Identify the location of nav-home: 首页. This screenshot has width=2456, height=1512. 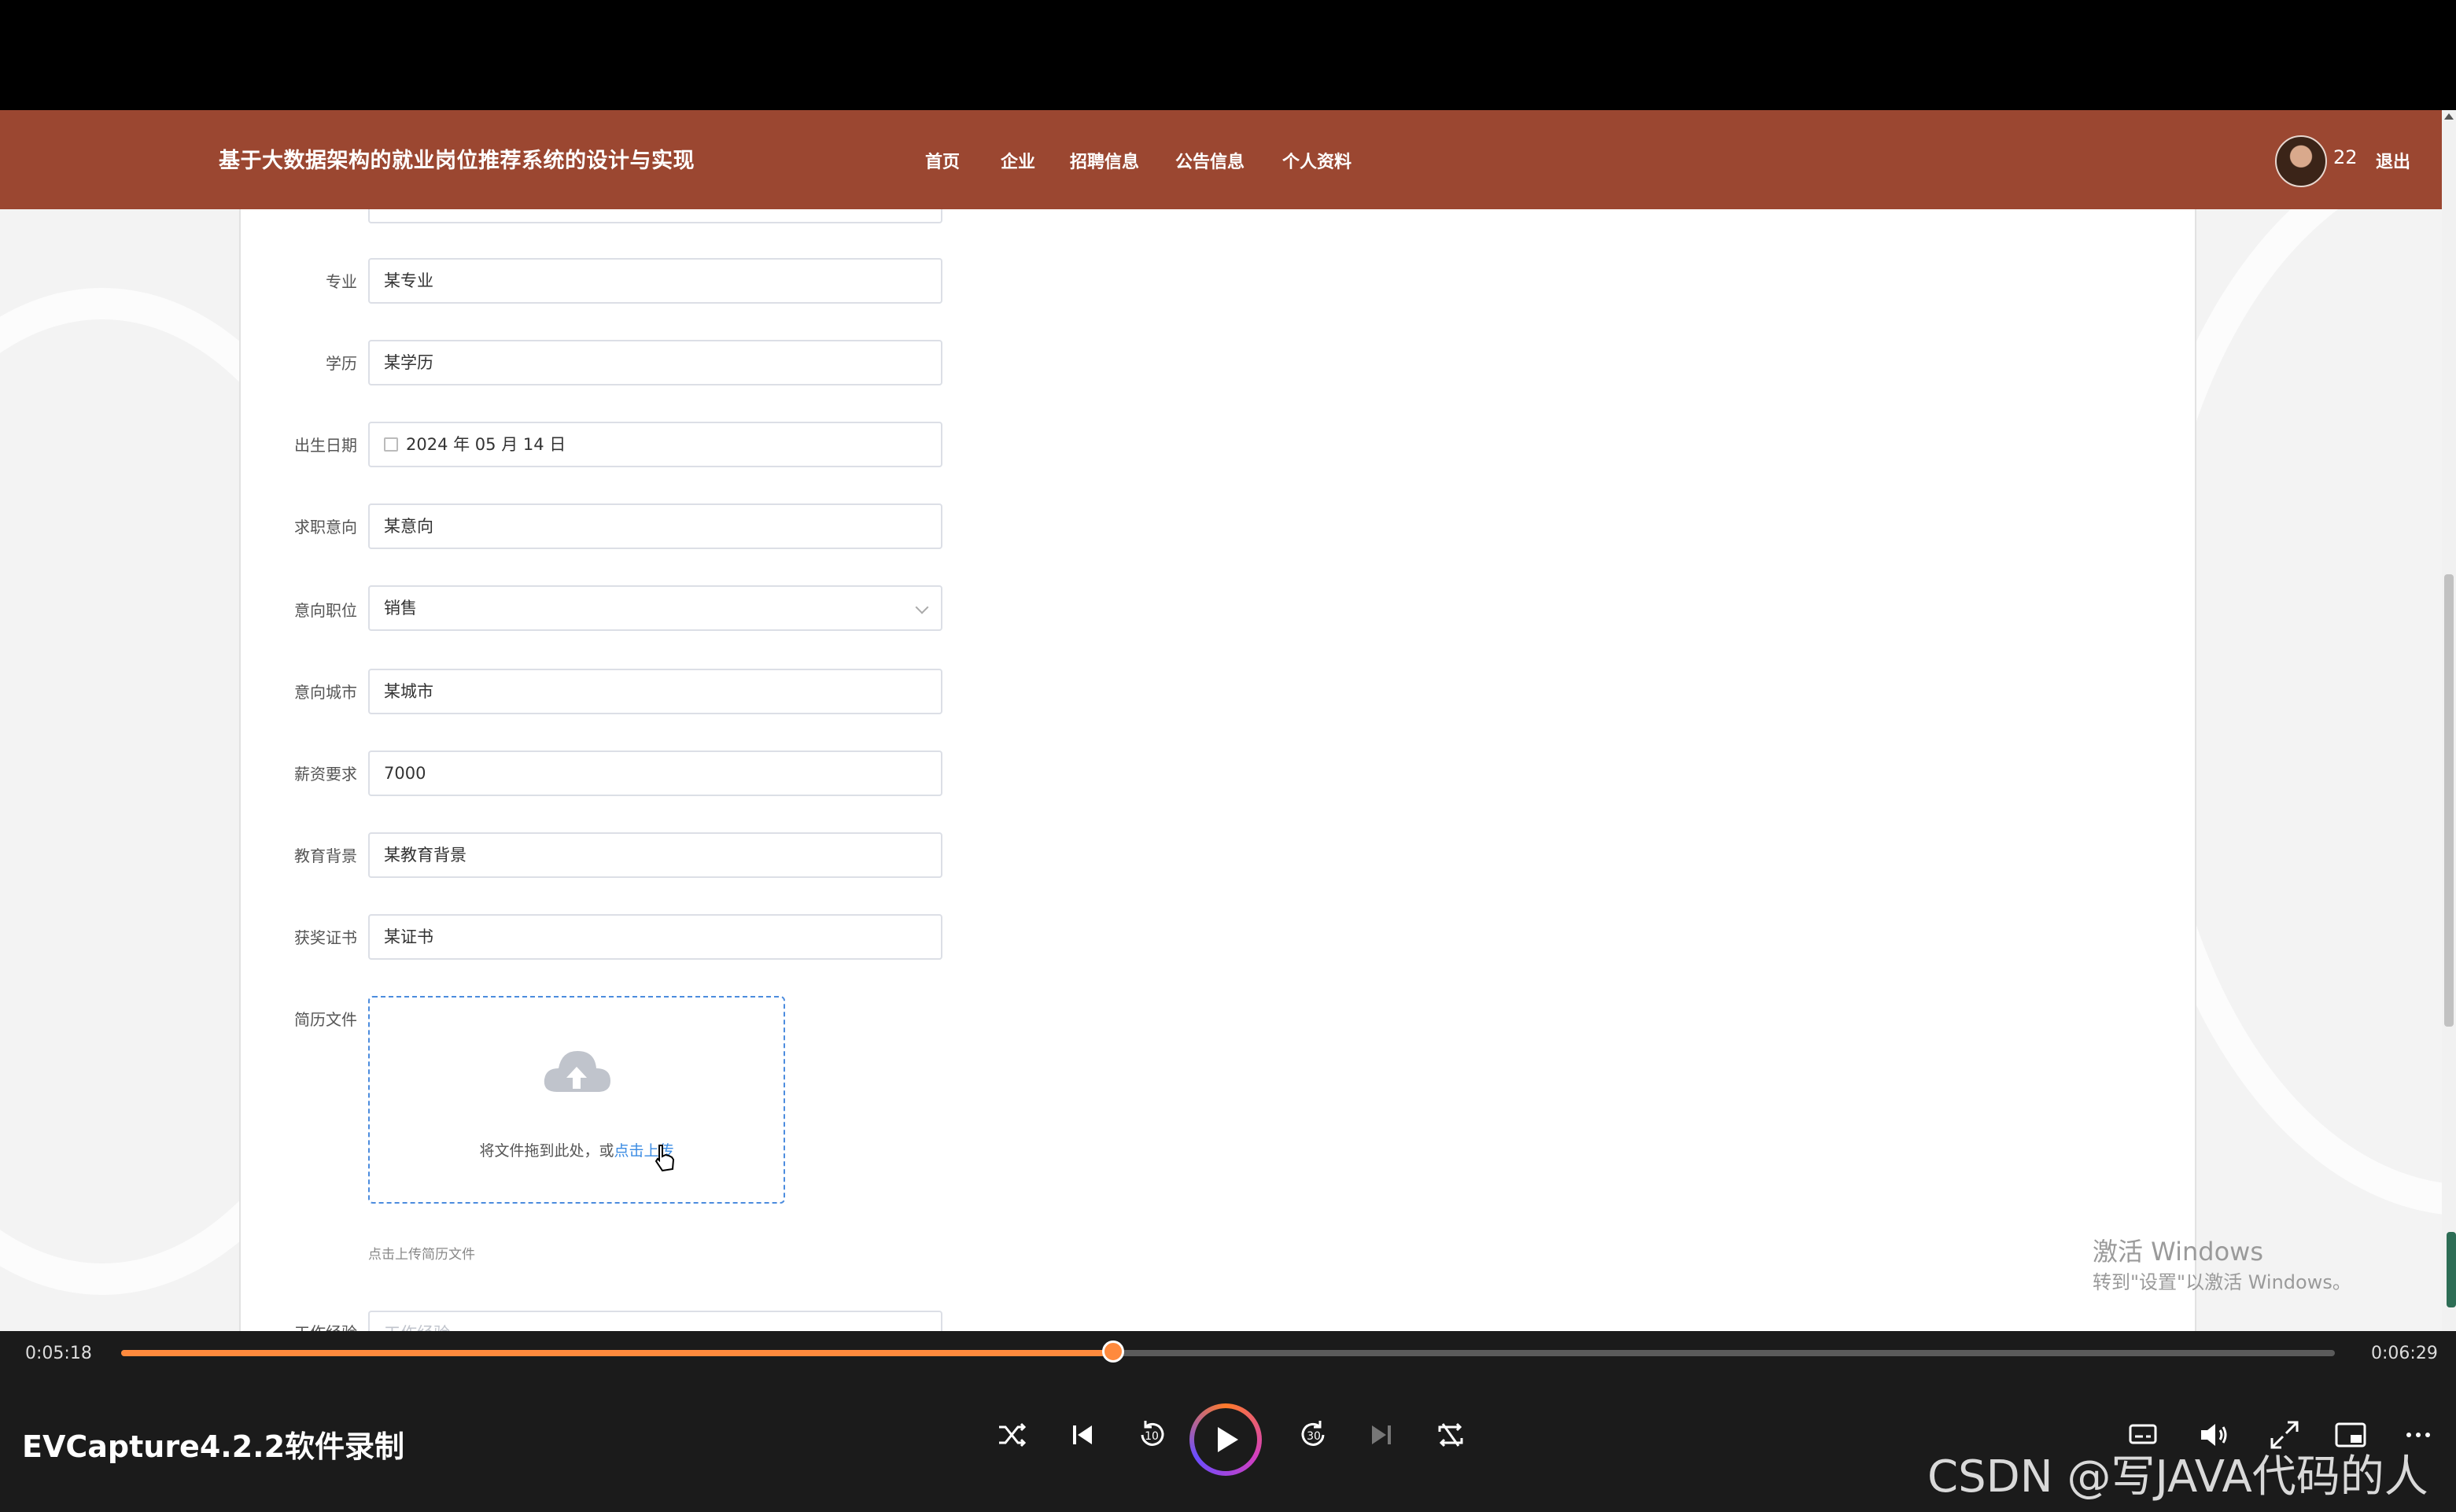
(942, 160).